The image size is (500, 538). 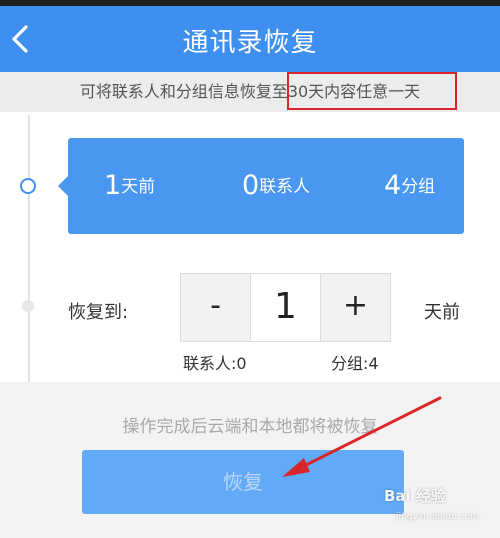 I want to click on days-stepper: - 1 +, so click(x=285, y=307).